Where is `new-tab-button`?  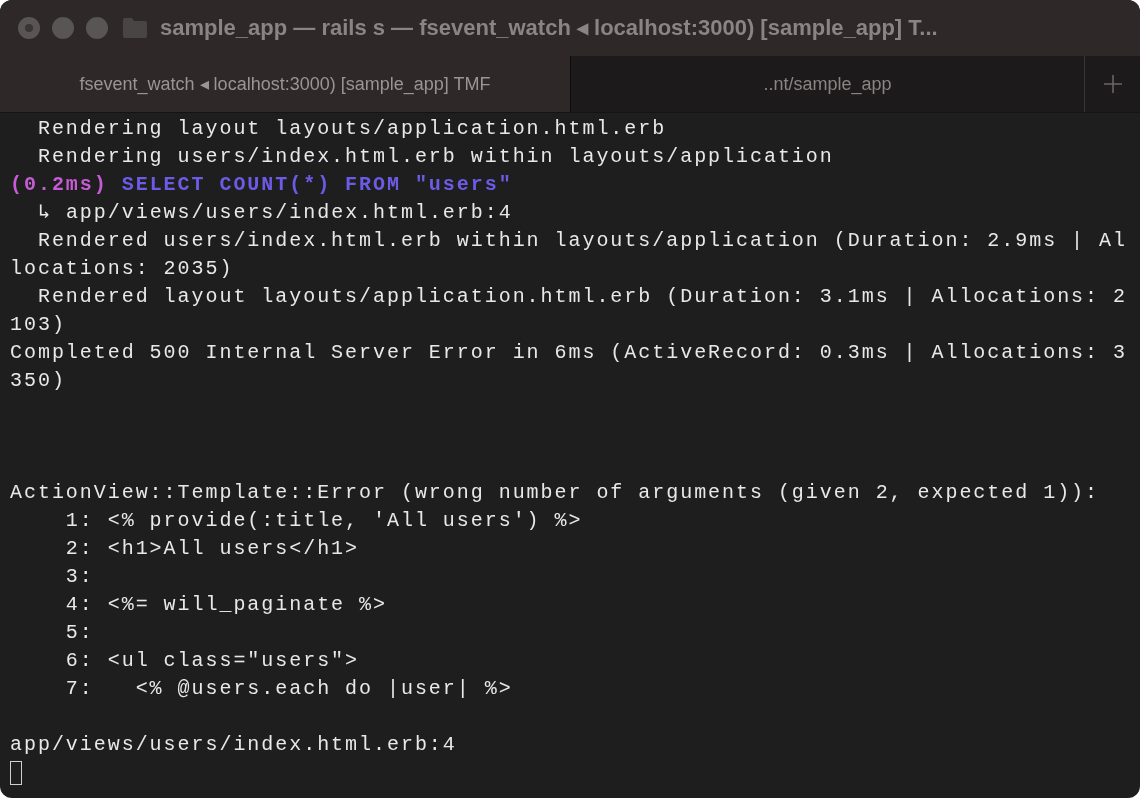 new-tab-button is located at coordinates (1112, 84).